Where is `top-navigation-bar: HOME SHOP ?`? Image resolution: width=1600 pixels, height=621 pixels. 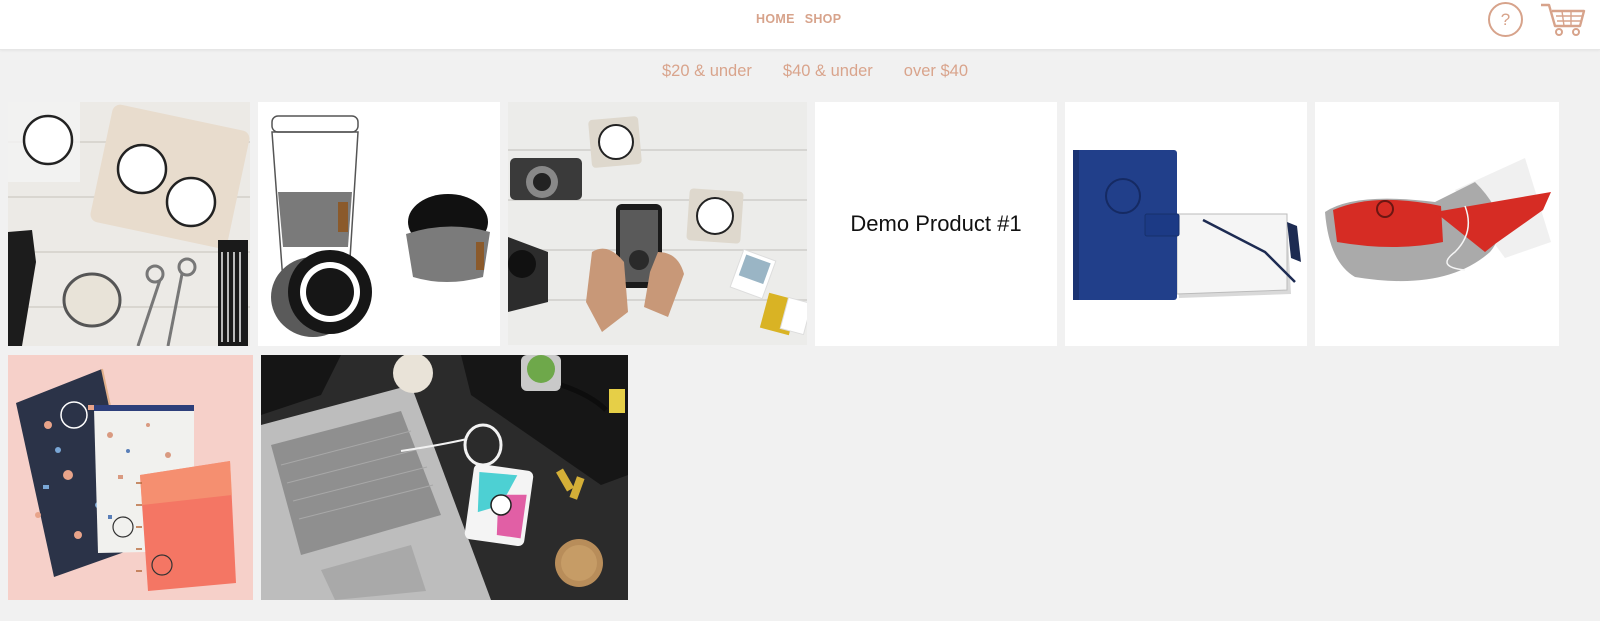
top-navigation-bar: HOME SHOP ? is located at coordinates (800, 25).